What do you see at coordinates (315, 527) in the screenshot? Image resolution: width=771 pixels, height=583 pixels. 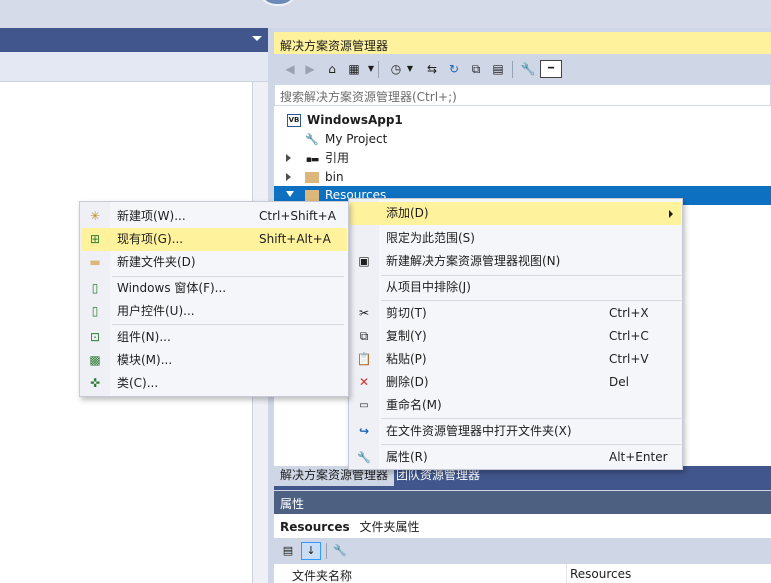 I see `properties-object-name: Resources` at bounding box center [315, 527].